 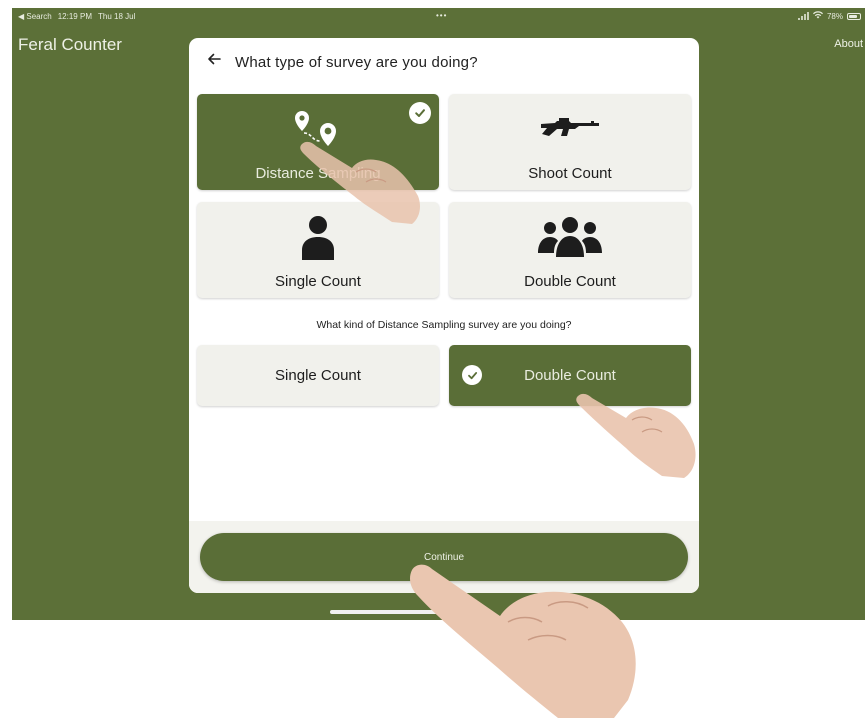 What do you see at coordinates (803, 16) in the screenshot?
I see `signal-icon` at bounding box center [803, 16].